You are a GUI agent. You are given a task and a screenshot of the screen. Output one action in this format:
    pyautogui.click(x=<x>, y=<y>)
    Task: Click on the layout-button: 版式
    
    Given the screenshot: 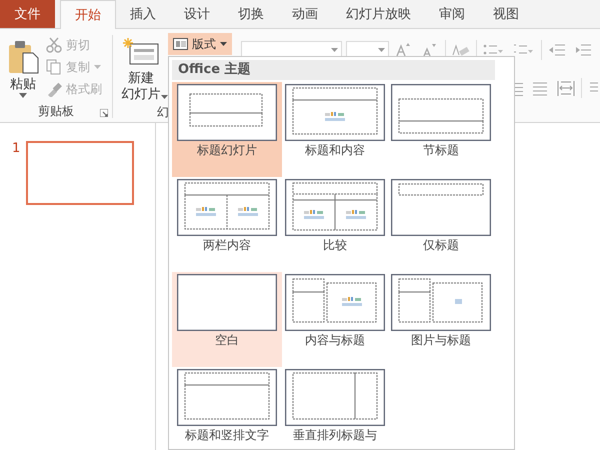 What is the action you would take?
    pyautogui.click(x=200, y=44)
    